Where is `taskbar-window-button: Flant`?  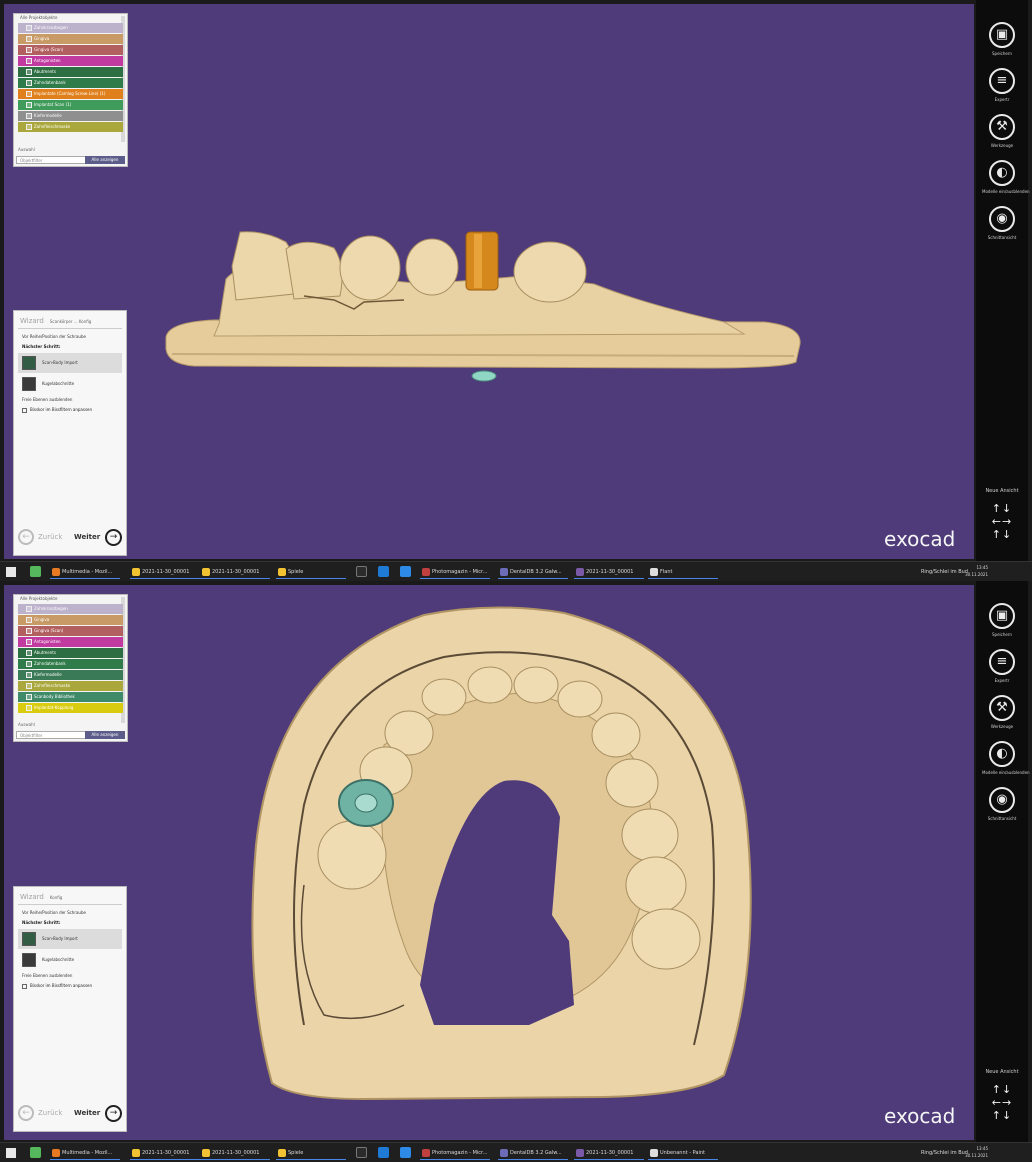
taskbar-window-button: Flant is located at coordinates (683, 572).